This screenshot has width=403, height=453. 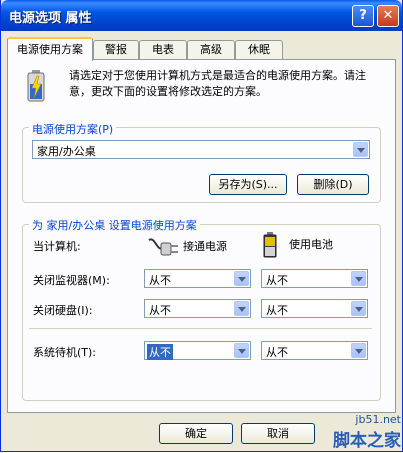 What do you see at coordinates (200, 328) in the screenshot?
I see `settings-divider` at bounding box center [200, 328].